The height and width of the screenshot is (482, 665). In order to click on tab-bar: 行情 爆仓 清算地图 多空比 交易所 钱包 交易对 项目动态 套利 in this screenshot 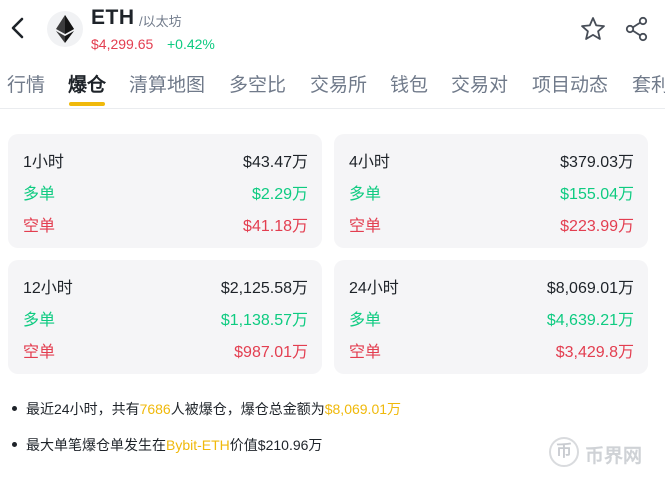, I will do `click(332, 85)`.